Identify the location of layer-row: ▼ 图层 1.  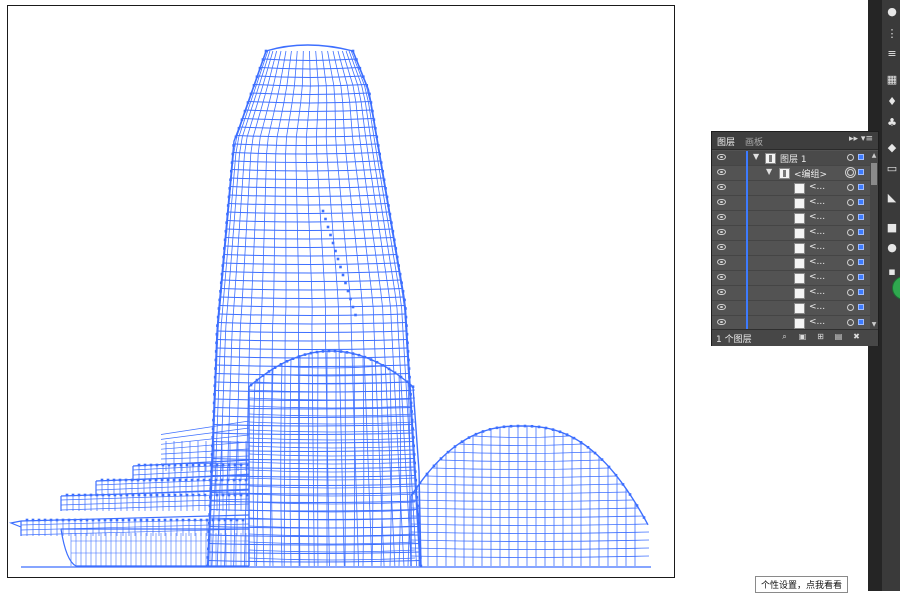
(791, 158).